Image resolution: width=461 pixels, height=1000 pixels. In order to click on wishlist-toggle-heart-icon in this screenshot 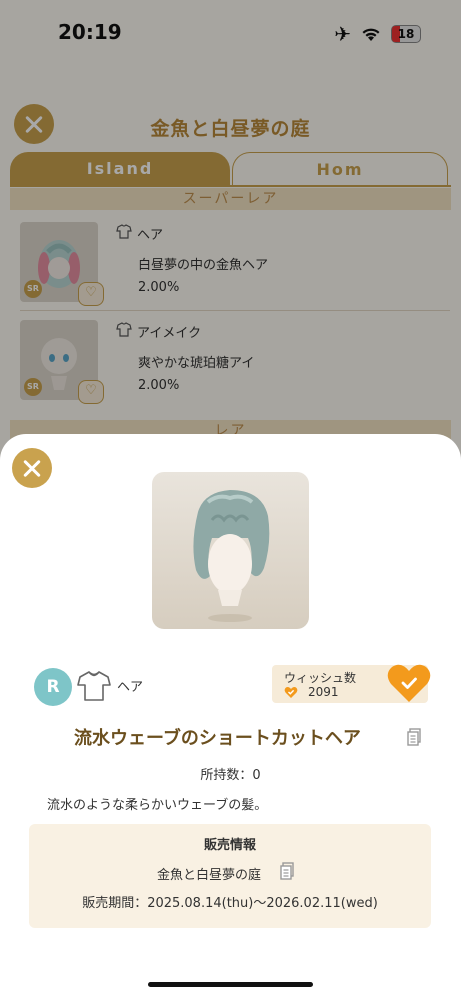, I will do `click(409, 683)`.